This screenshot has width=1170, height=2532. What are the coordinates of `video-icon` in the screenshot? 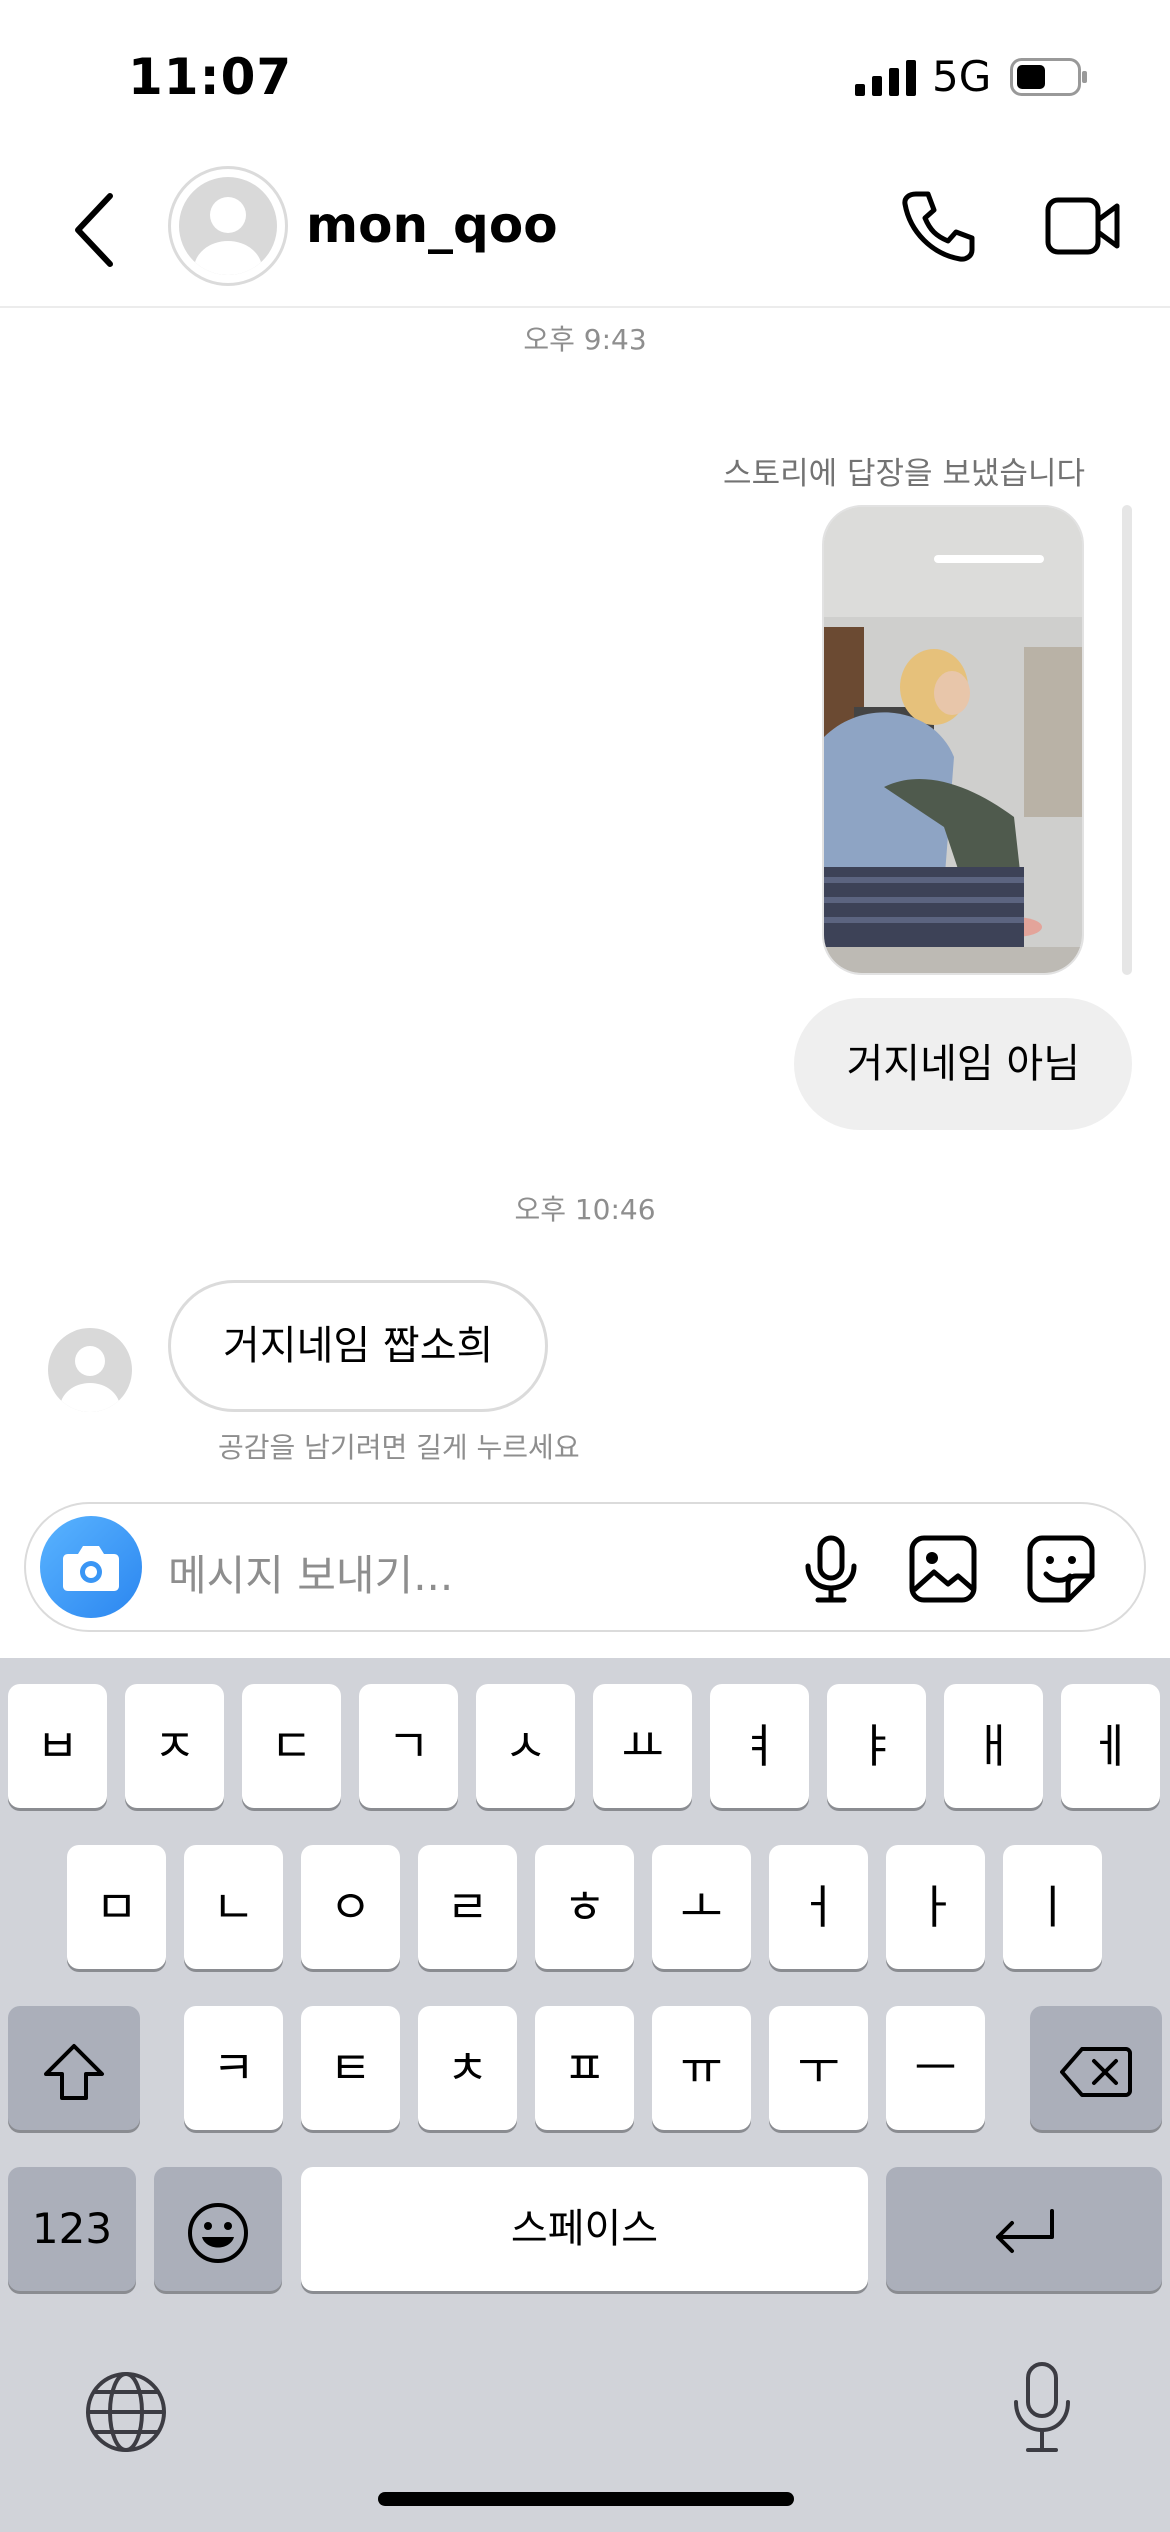 It's located at (1083, 226).